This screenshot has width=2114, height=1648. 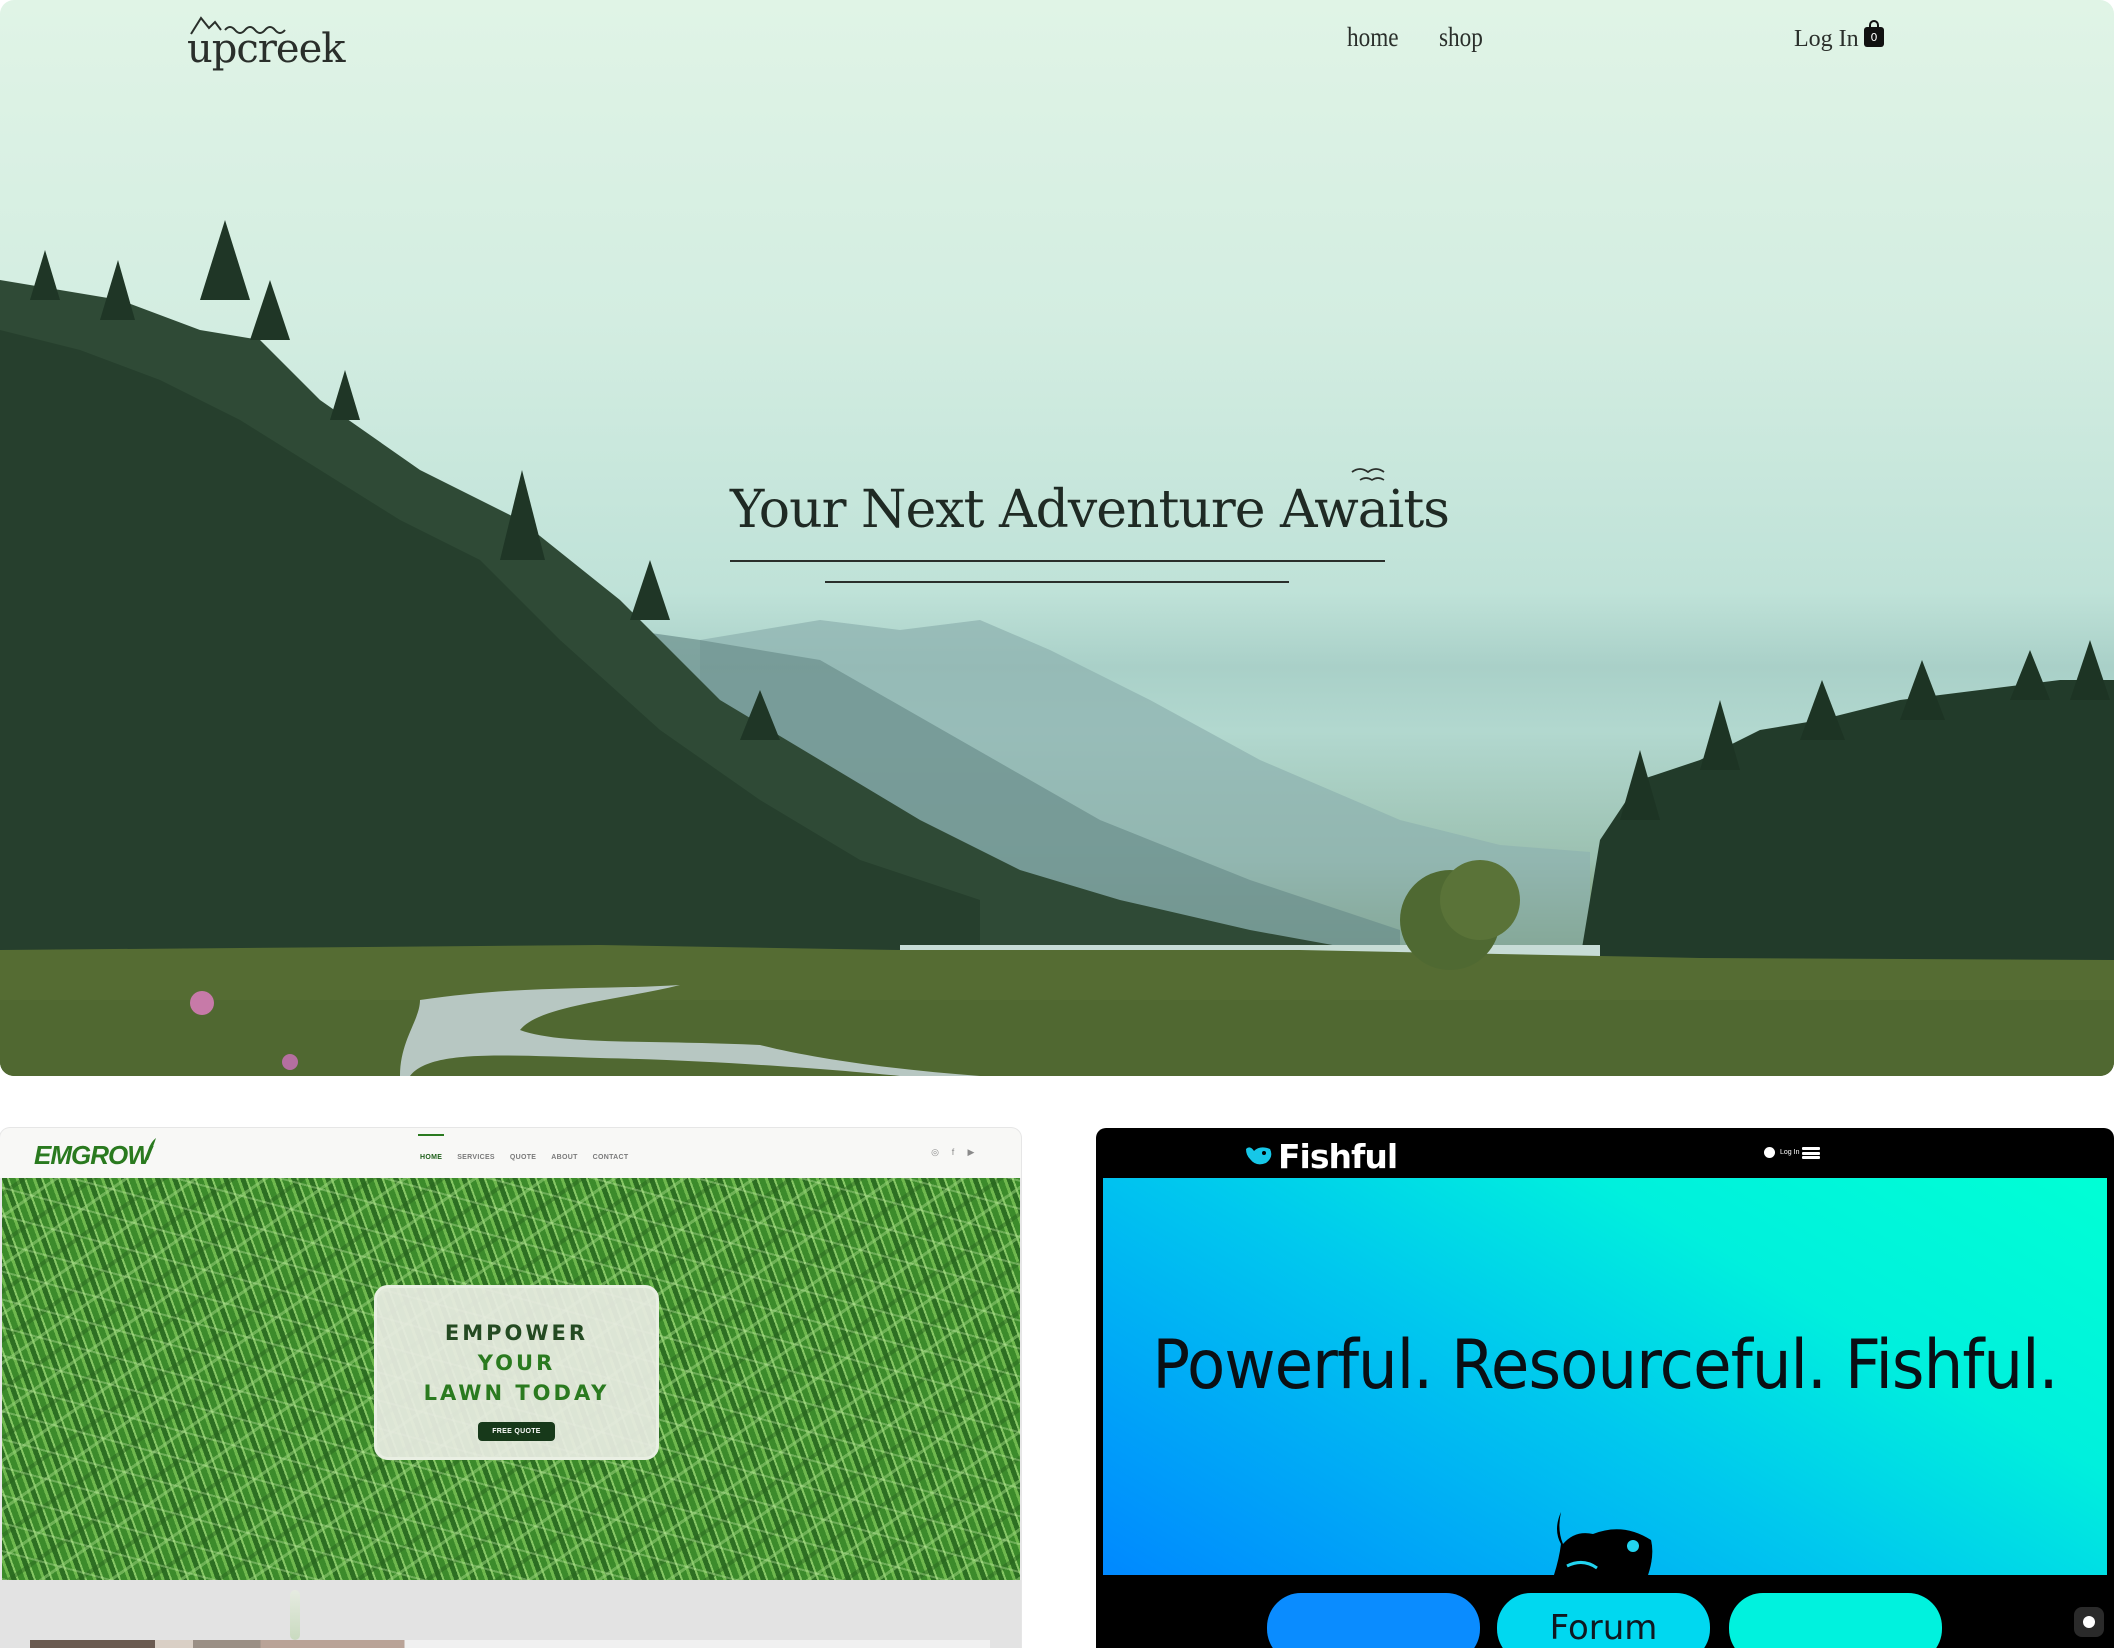 I want to click on upcreek-logo: upcreek, so click(x=266, y=43).